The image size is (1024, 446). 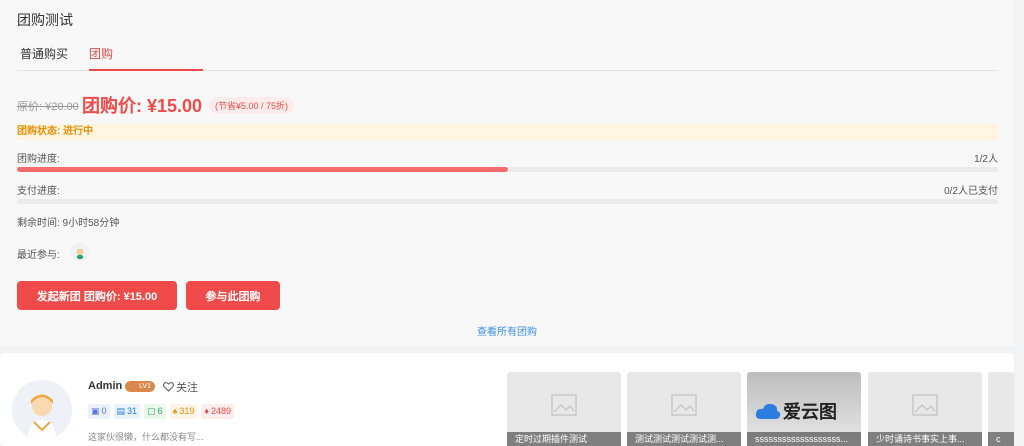 What do you see at coordinates (95, 411) in the screenshot?
I see `comment-icon: ▣` at bounding box center [95, 411].